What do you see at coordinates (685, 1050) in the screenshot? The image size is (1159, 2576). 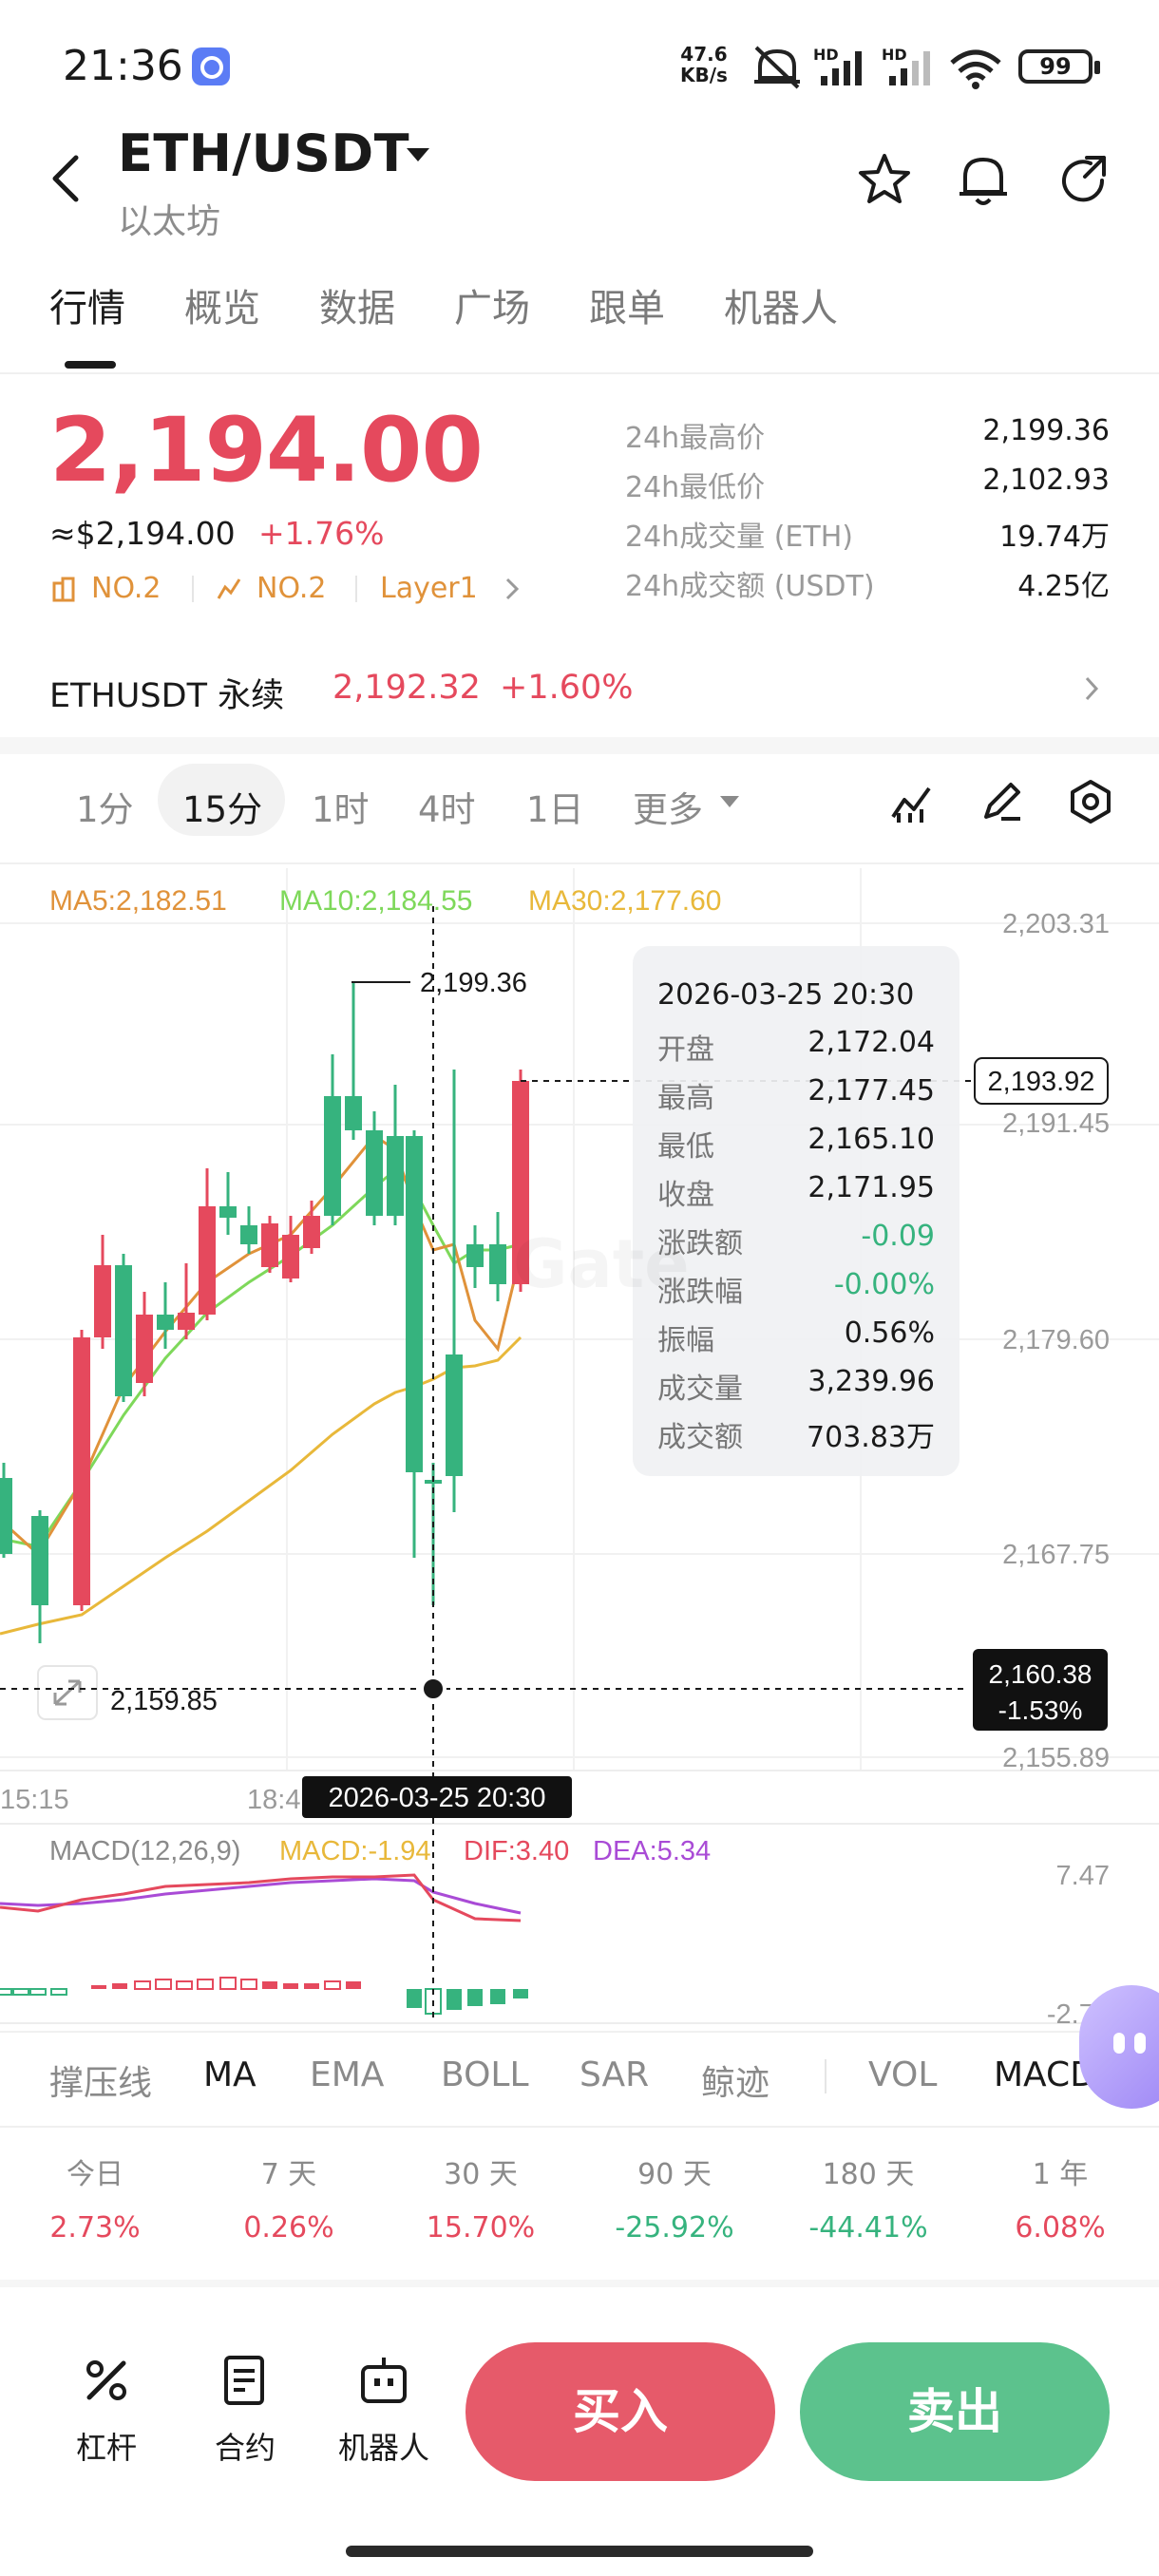 I see `tooltip-label: 开盘` at bounding box center [685, 1050].